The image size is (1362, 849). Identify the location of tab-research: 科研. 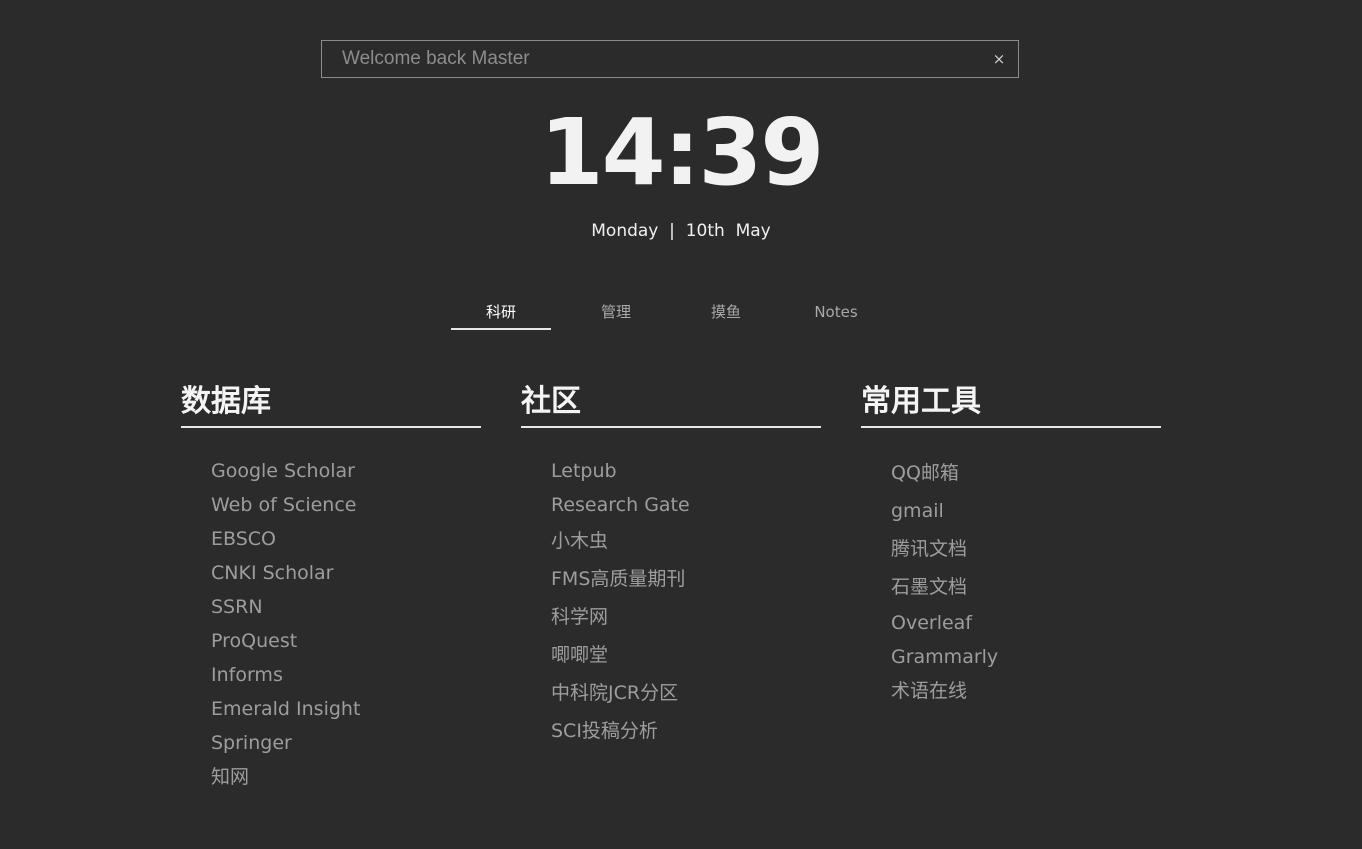
(501, 313).